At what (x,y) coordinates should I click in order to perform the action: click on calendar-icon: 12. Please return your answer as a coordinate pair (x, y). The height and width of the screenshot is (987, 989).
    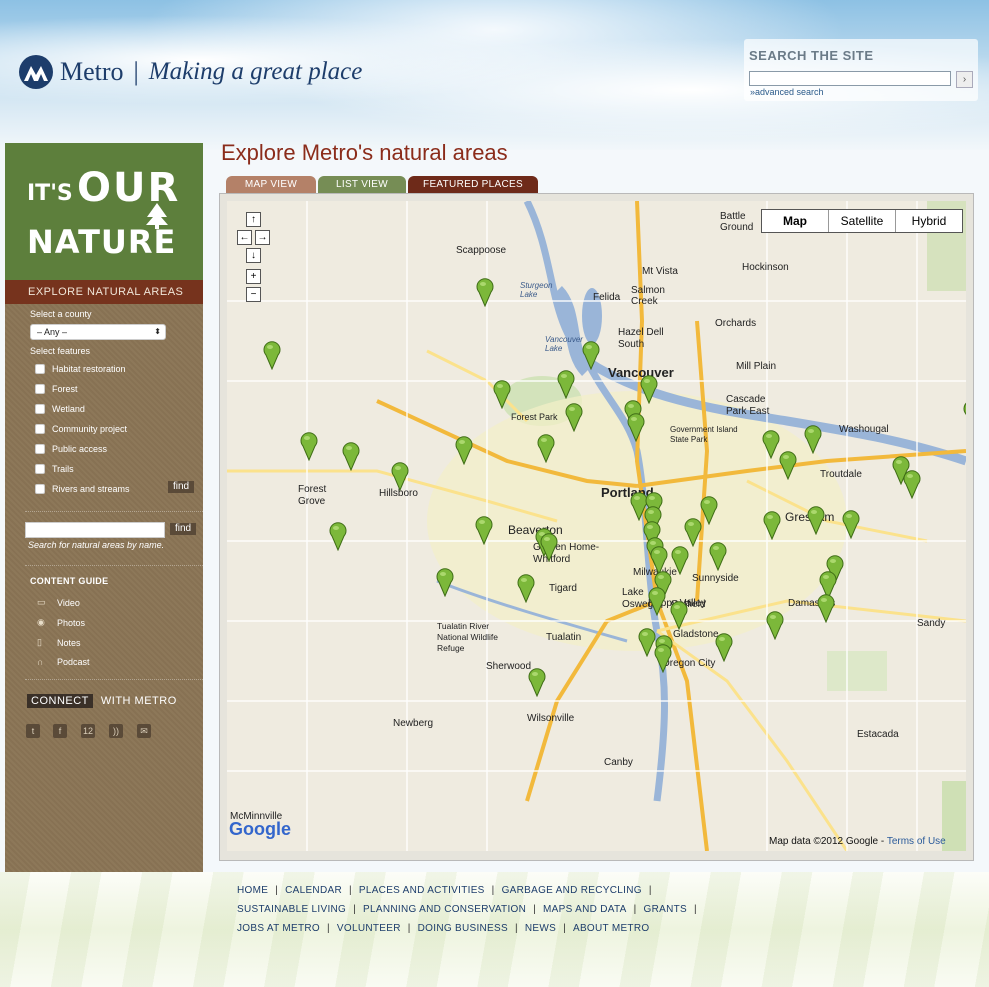
    Looking at the image, I should click on (88, 731).